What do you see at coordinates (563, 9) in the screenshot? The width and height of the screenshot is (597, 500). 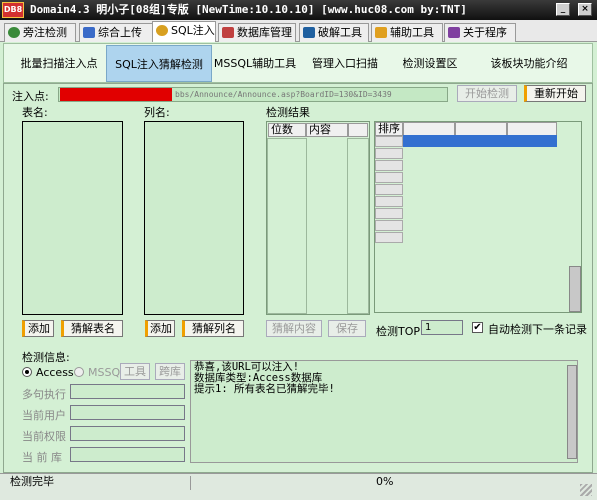 I see `minimize-button: _` at bounding box center [563, 9].